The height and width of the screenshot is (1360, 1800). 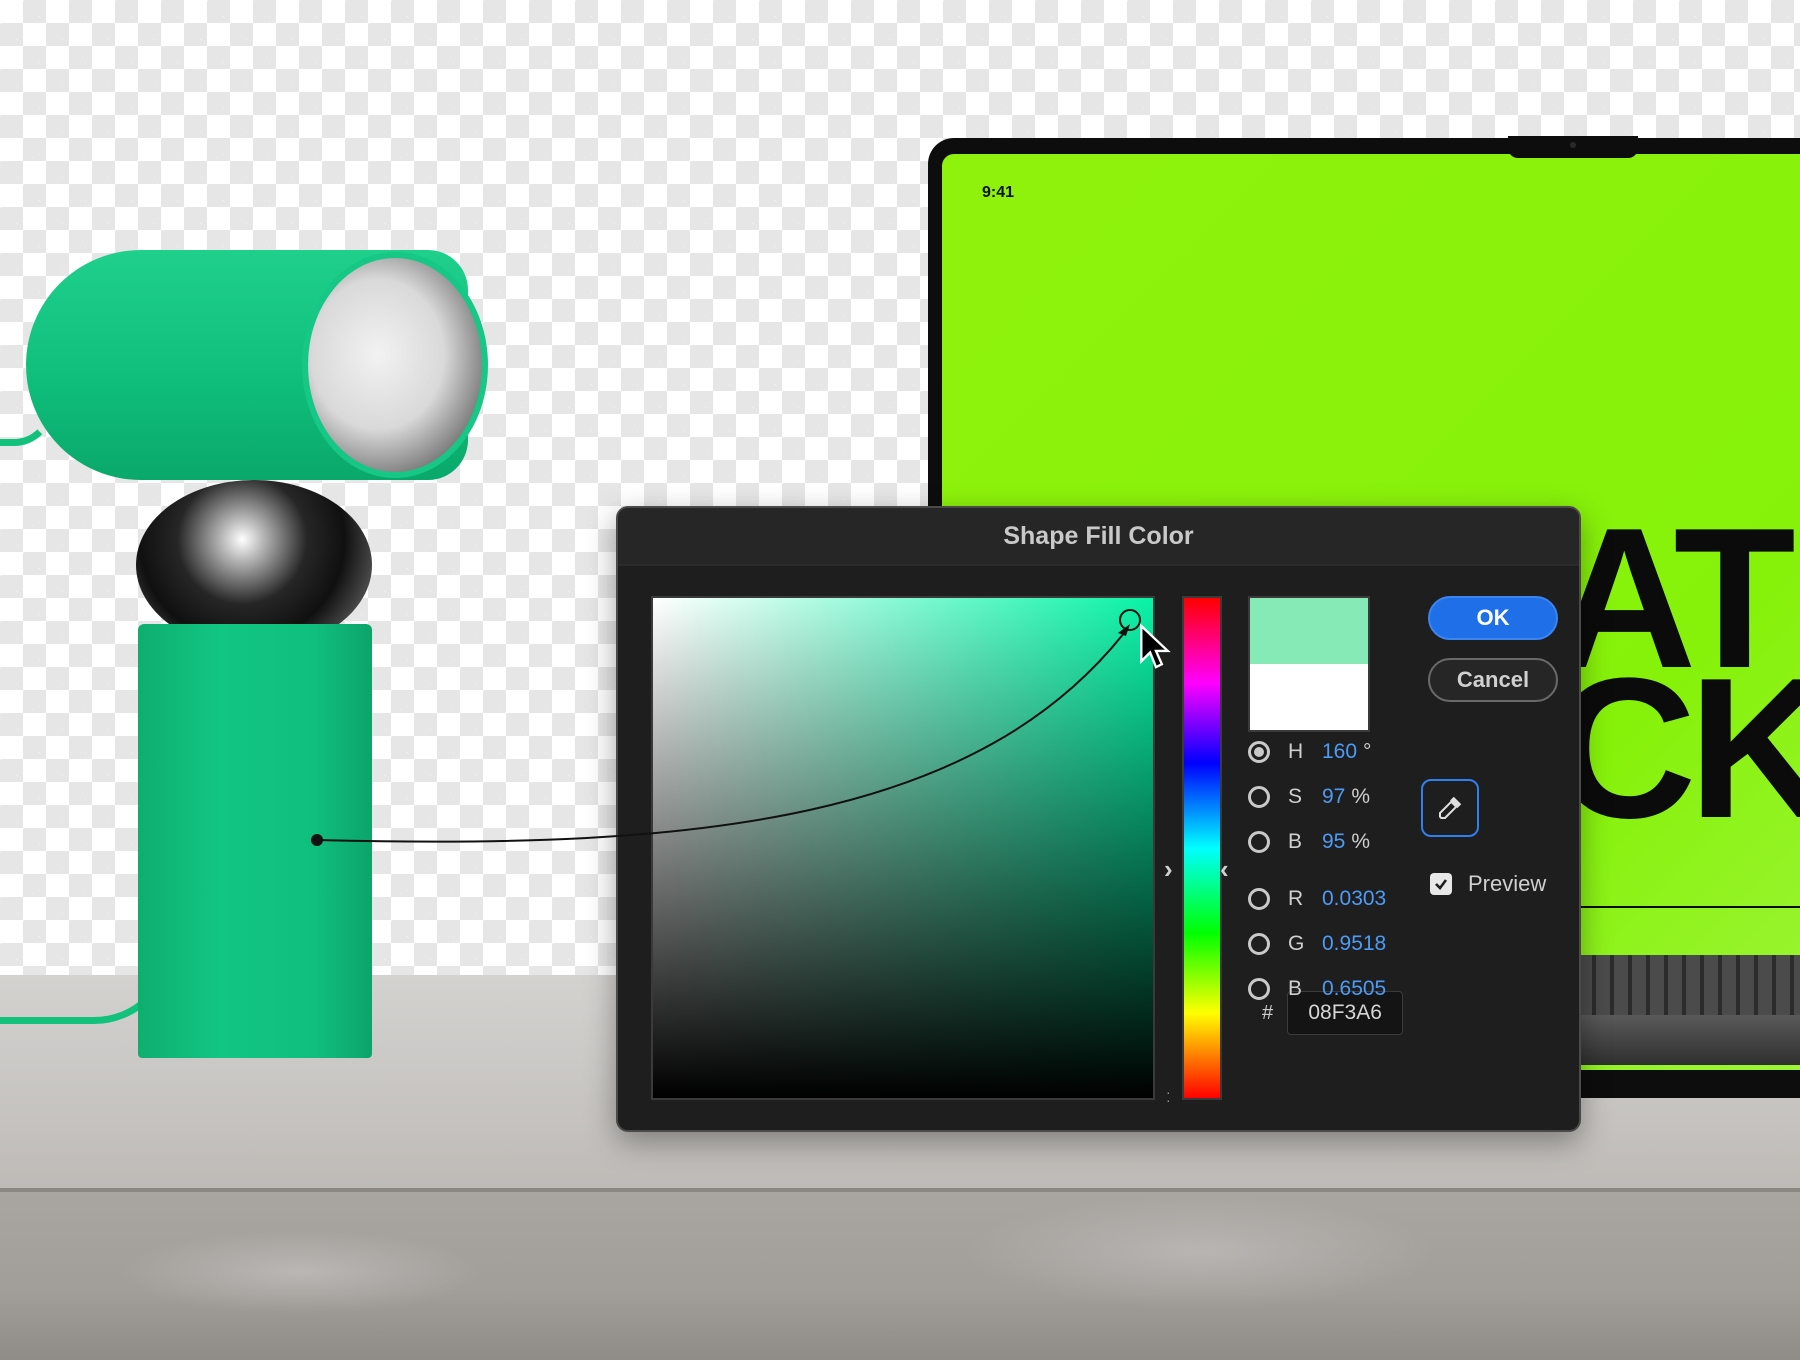 What do you see at coordinates (395, 365) in the screenshot?
I see `lamp-head-opening` at bounding box center [395, 365].